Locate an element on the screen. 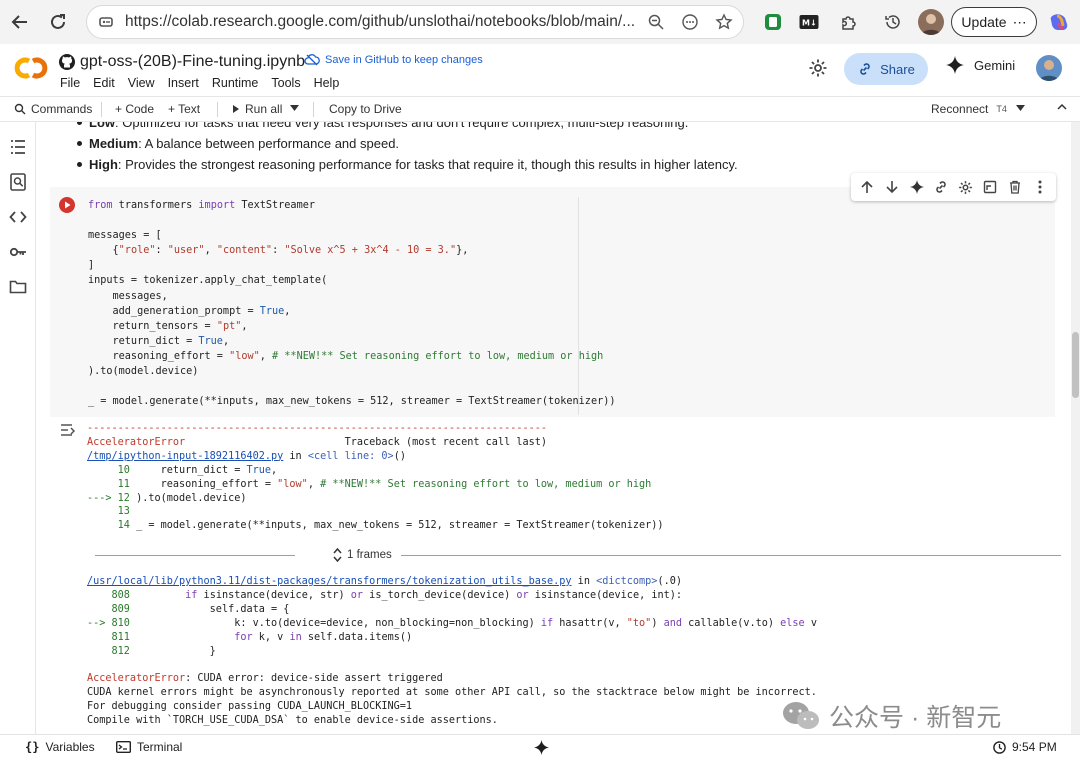  user-avatar is located at coordinates (1049, 68).